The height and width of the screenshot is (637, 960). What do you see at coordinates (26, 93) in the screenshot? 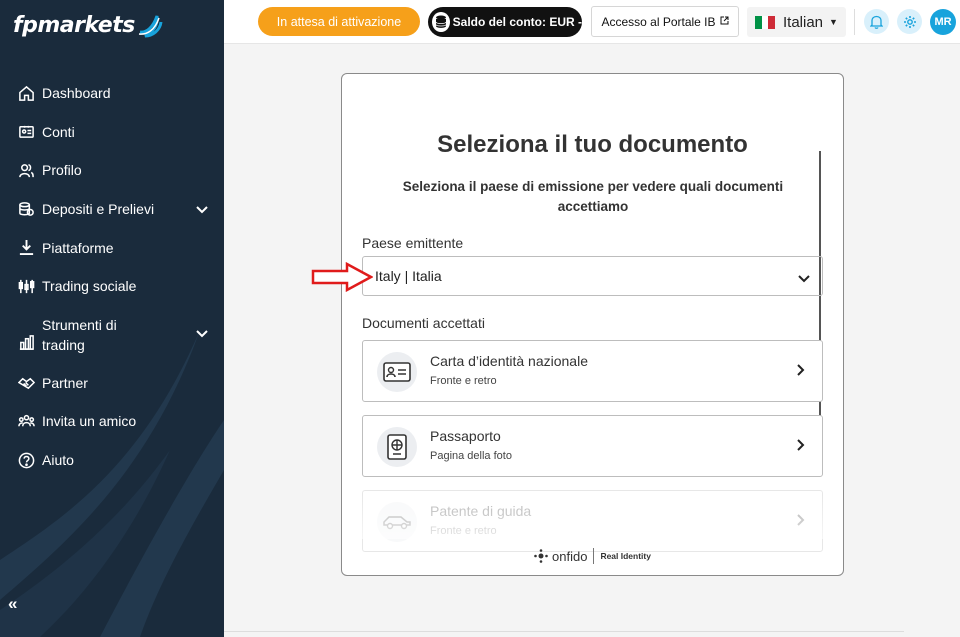
I see `home-icon` at bounding box center [26, 93].